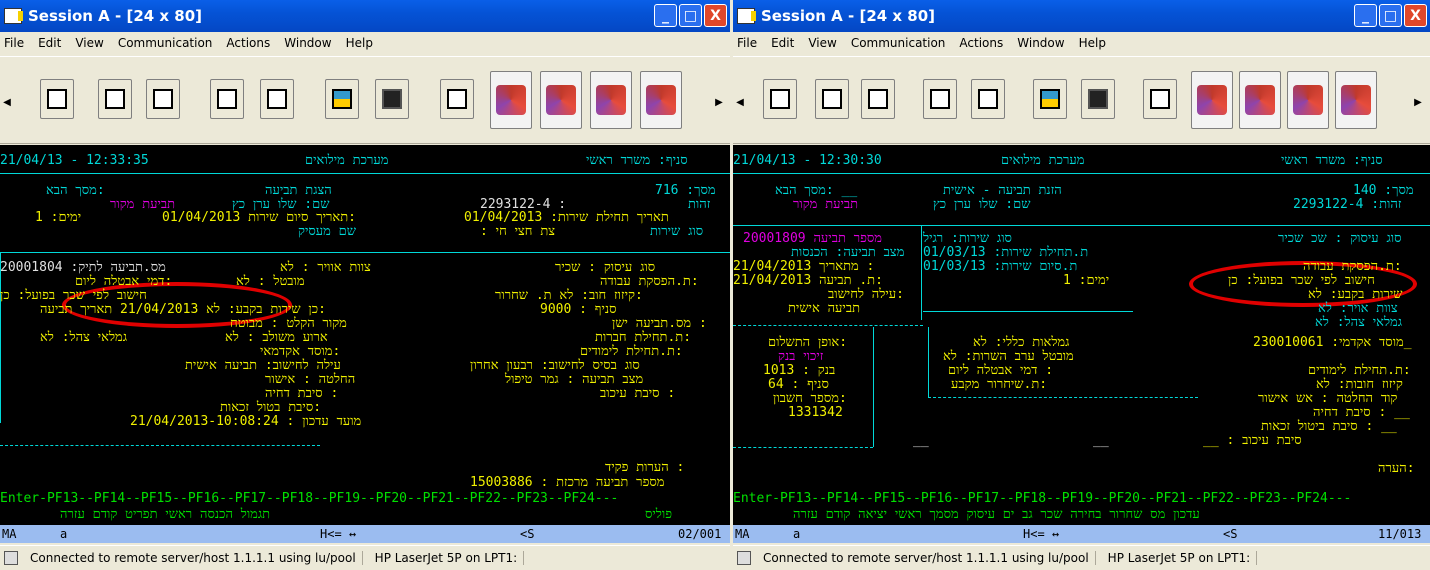 The image size is (1430, 570). I want to click on terminal-line: סוג שירות, so click(677, 231).